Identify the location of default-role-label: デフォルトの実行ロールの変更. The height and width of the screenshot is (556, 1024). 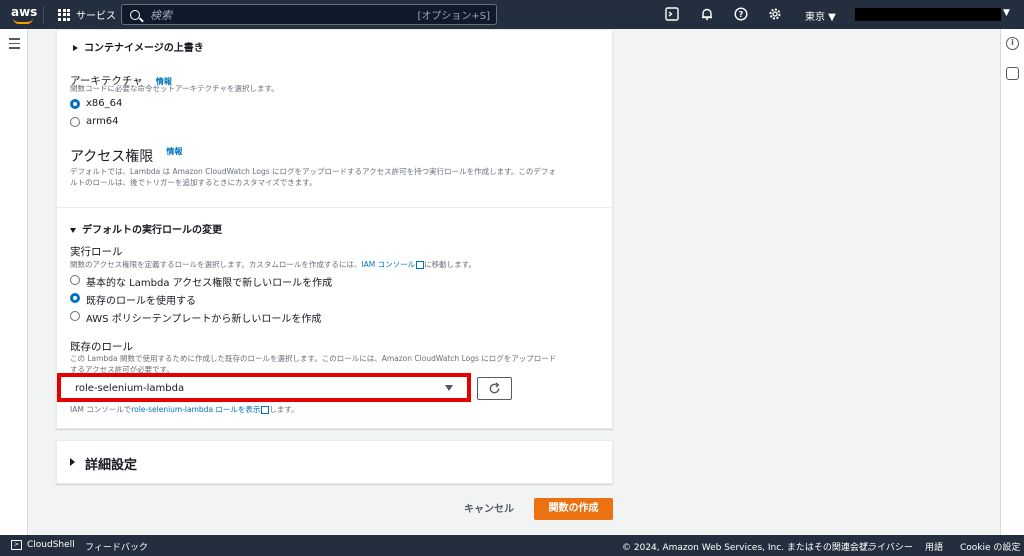
(152, 230).